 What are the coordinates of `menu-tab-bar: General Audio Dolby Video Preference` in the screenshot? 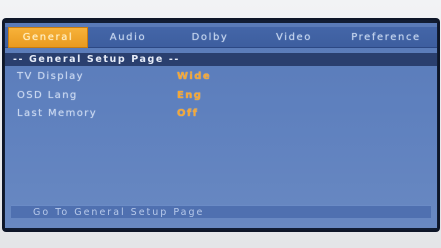 It's located at (221, 37).